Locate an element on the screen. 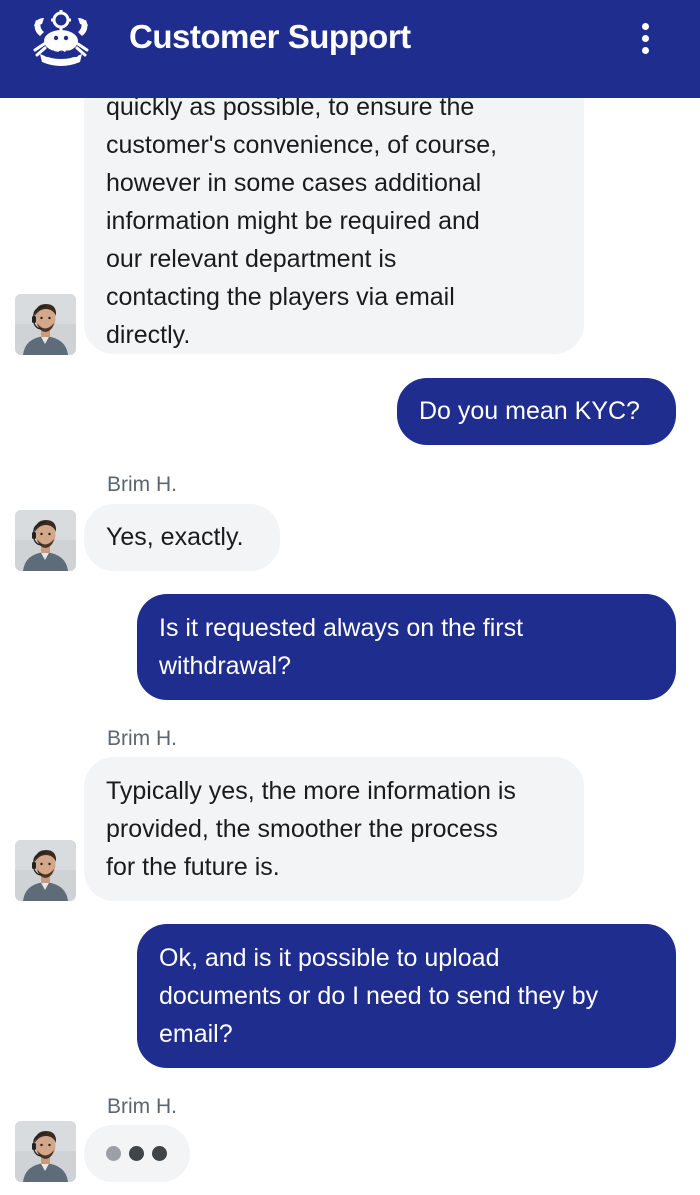  logo-text: SLOTS is located at coordinates (62, 55).